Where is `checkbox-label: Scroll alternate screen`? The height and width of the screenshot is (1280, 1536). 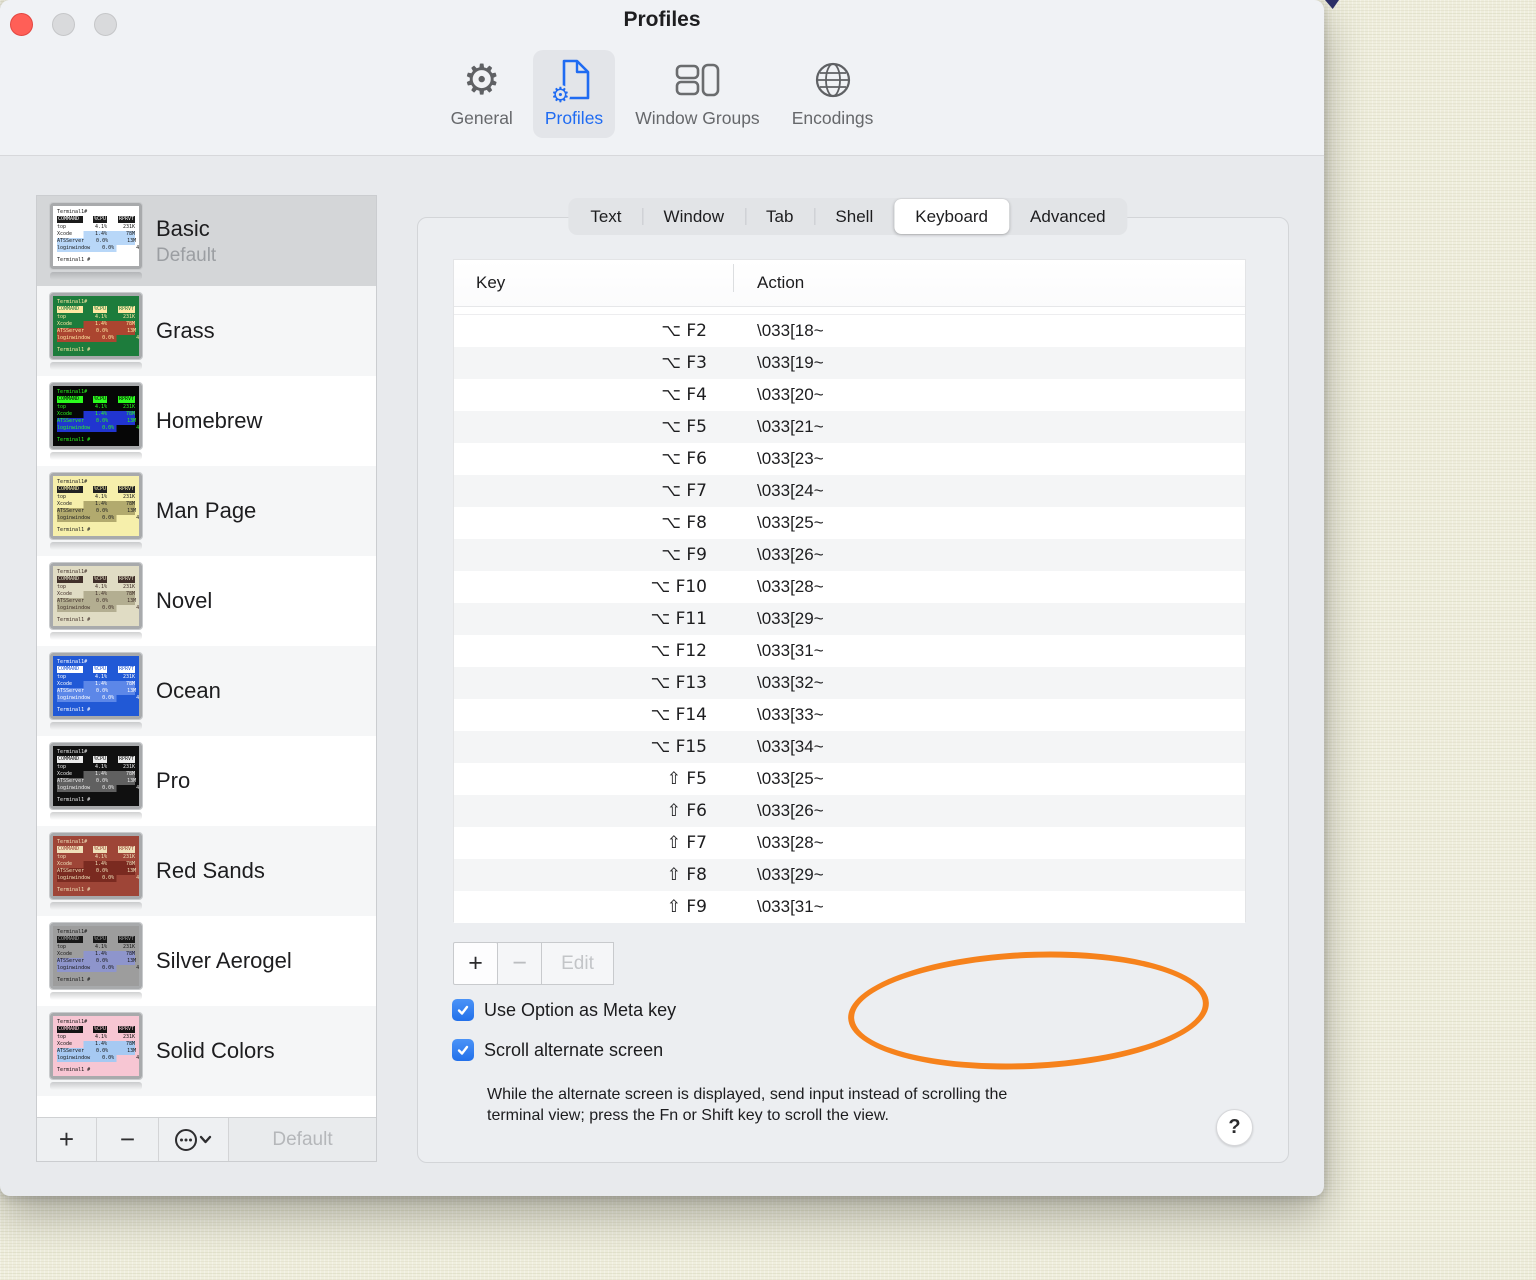 checkbox-label: Scroll alternate screen is located at coordinates (574, 1049).